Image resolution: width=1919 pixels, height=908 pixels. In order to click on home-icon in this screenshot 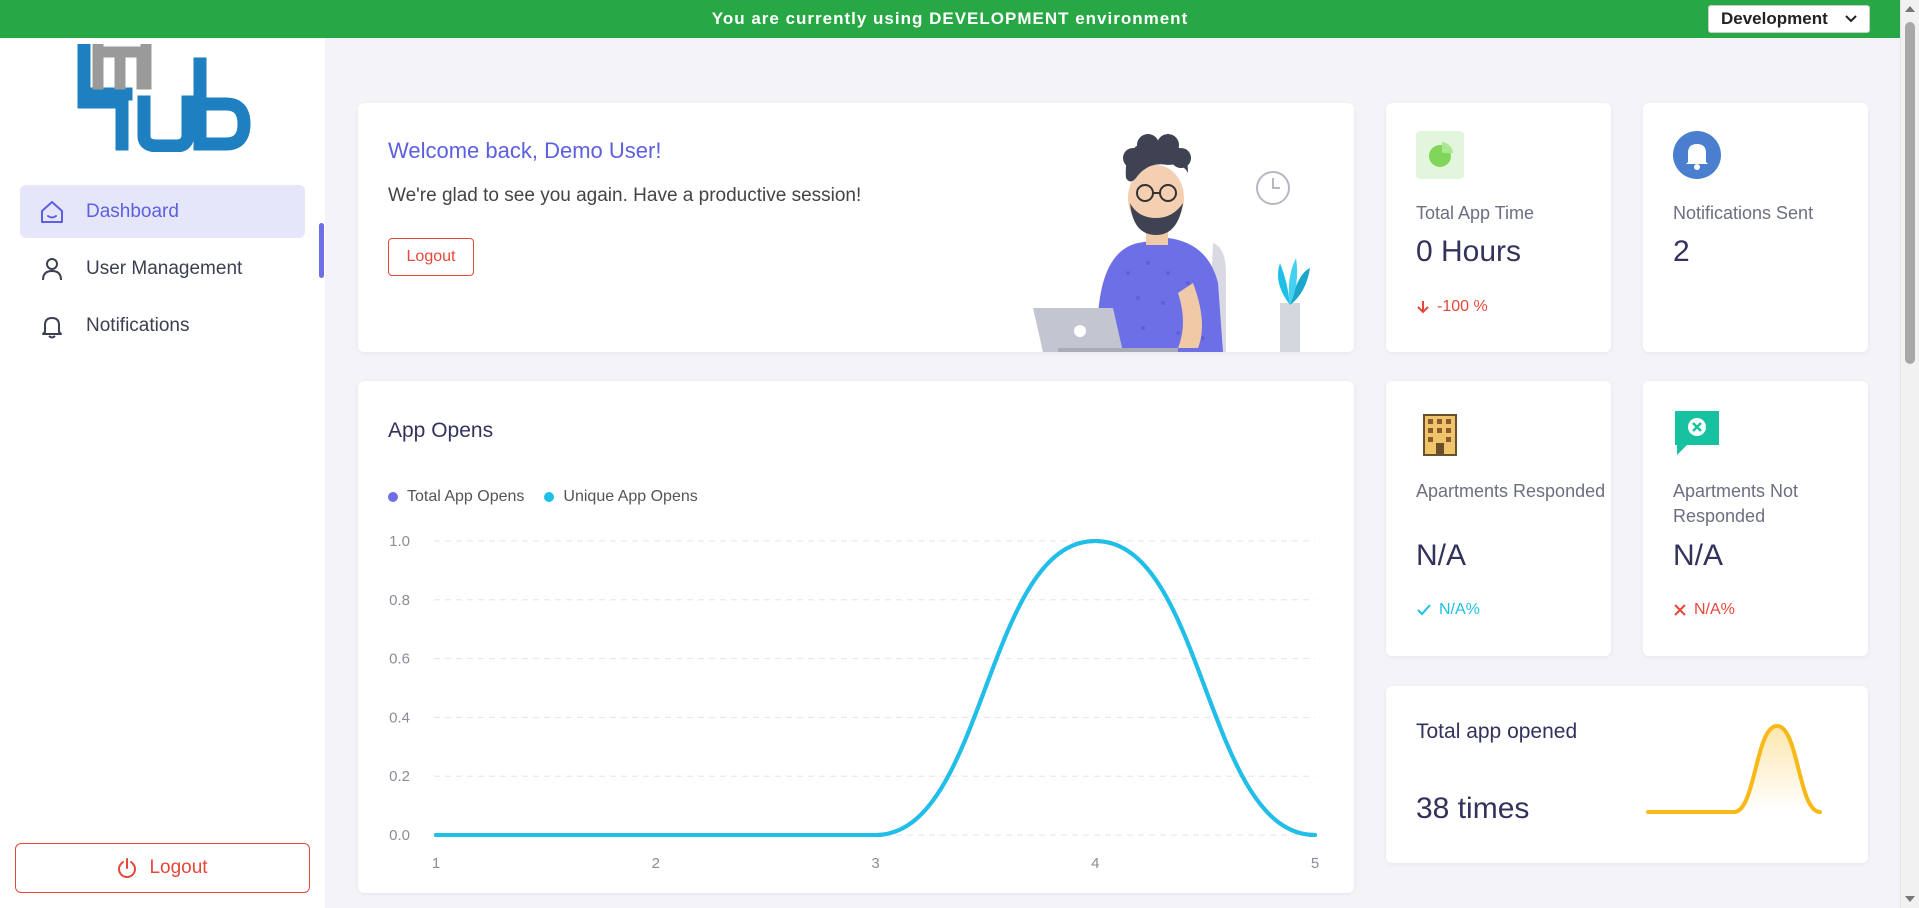, I will do `click(52, 212)`.